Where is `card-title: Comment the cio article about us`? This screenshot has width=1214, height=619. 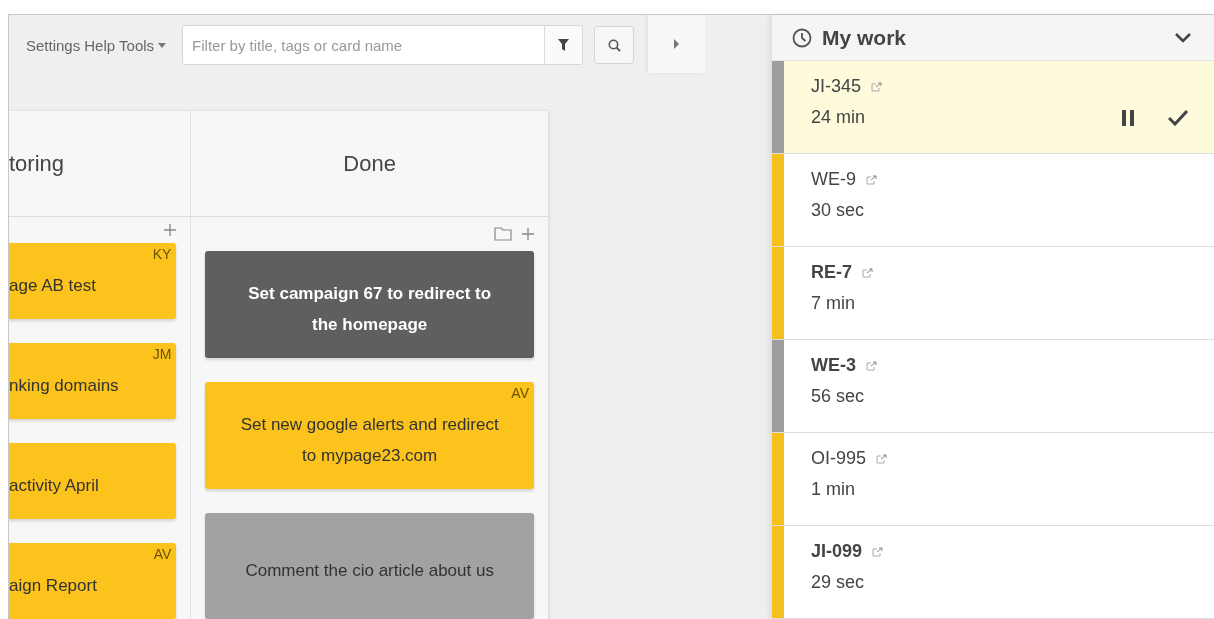
card-title: Comment the cio article about us is located at coordinates (369, 570).